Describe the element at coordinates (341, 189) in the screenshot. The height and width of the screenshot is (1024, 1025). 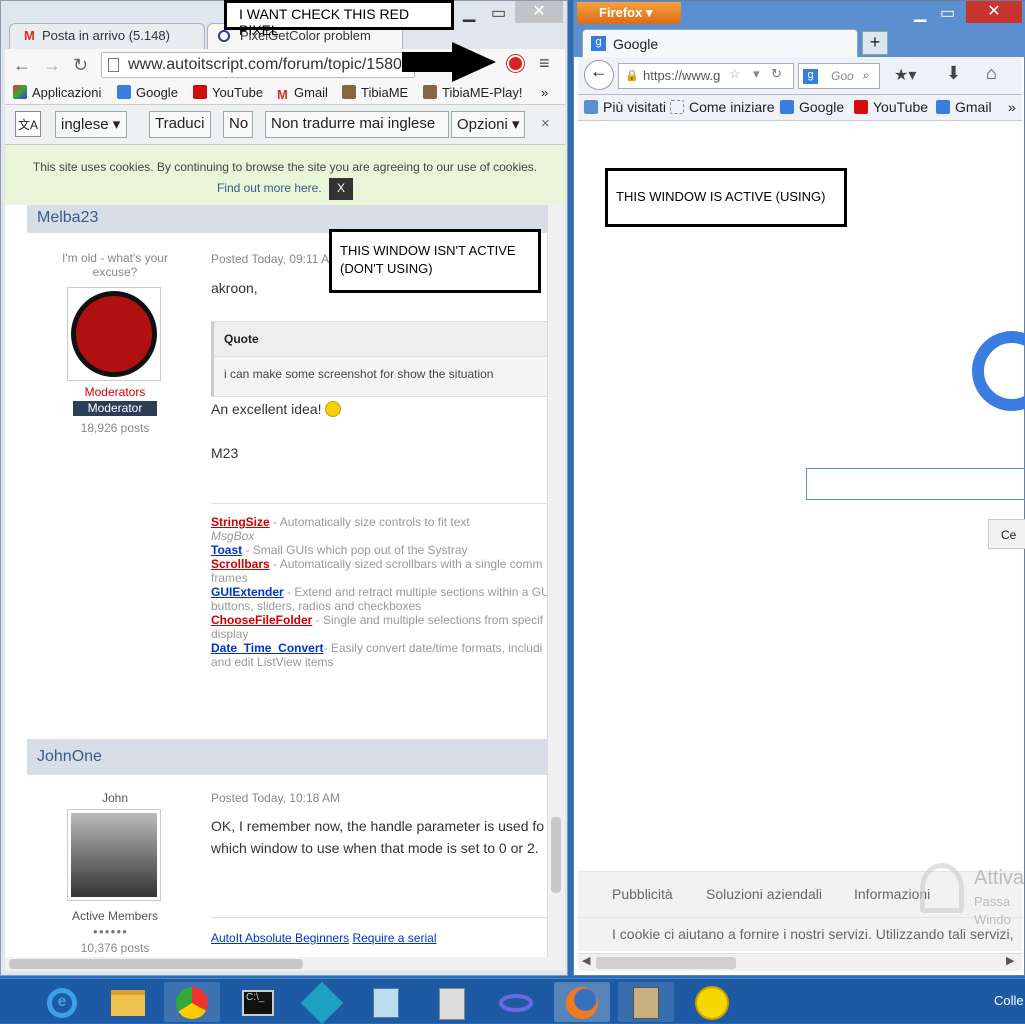
I see `cookie-close-button: X` at that location.